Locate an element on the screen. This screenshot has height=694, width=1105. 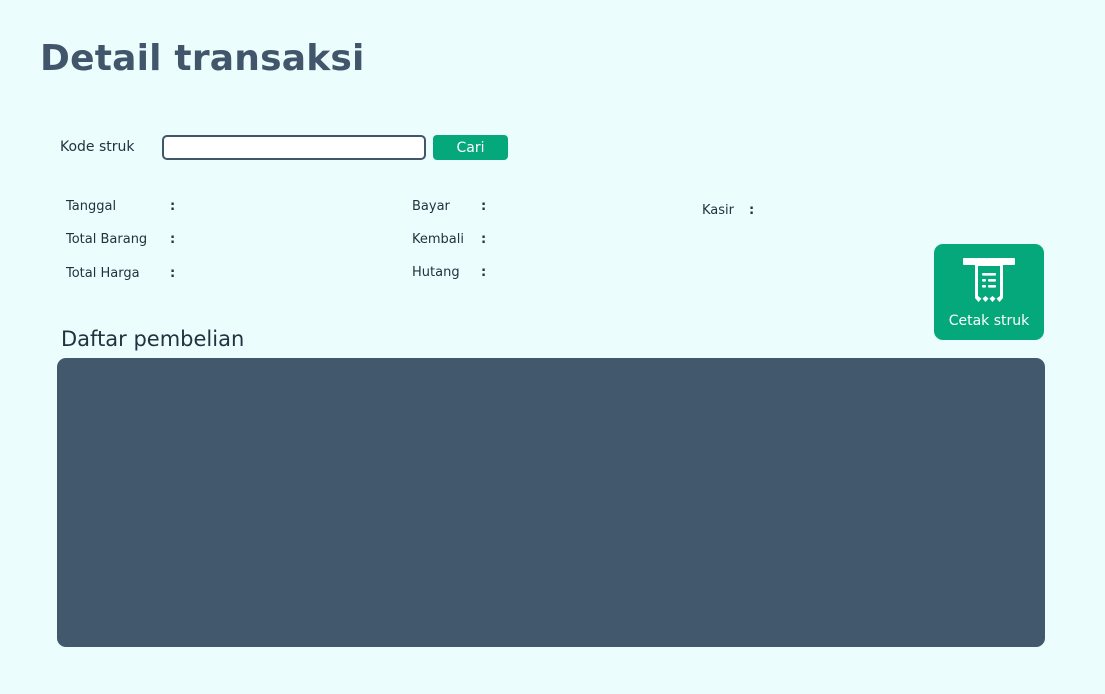
receipt-code-input is located at coordinates (294, 147).